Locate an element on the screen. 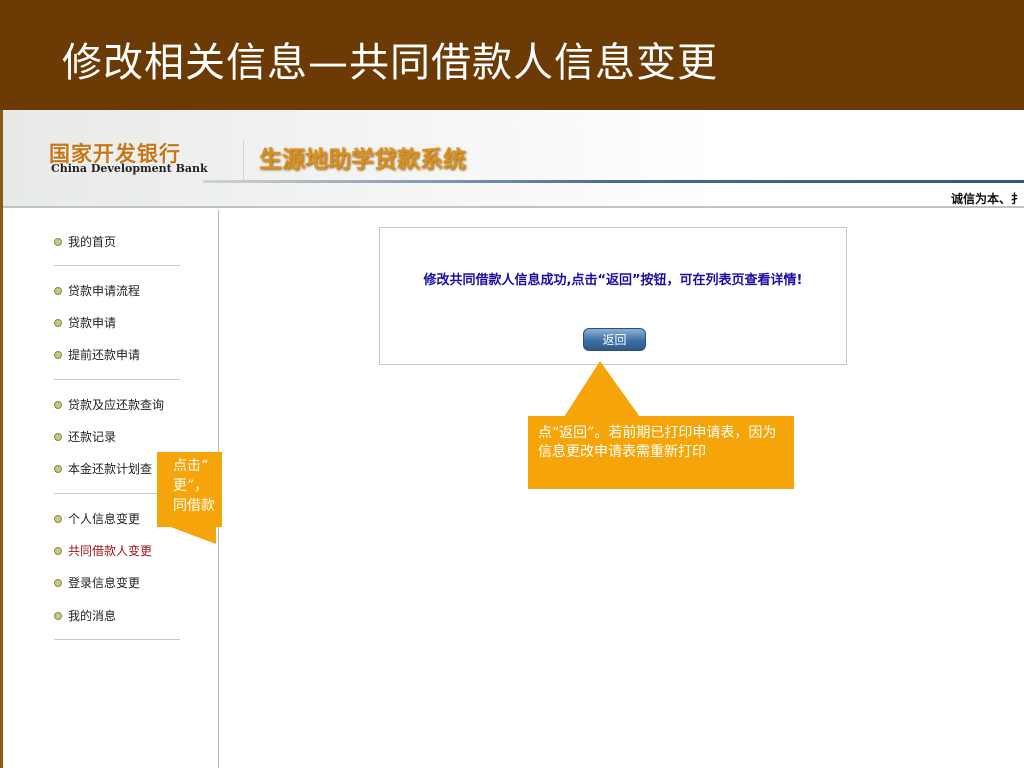 The height and width of the screenshot is (768, 1024). nav-loan-apply: 贷款申请 is located at coordinates (85, 322).